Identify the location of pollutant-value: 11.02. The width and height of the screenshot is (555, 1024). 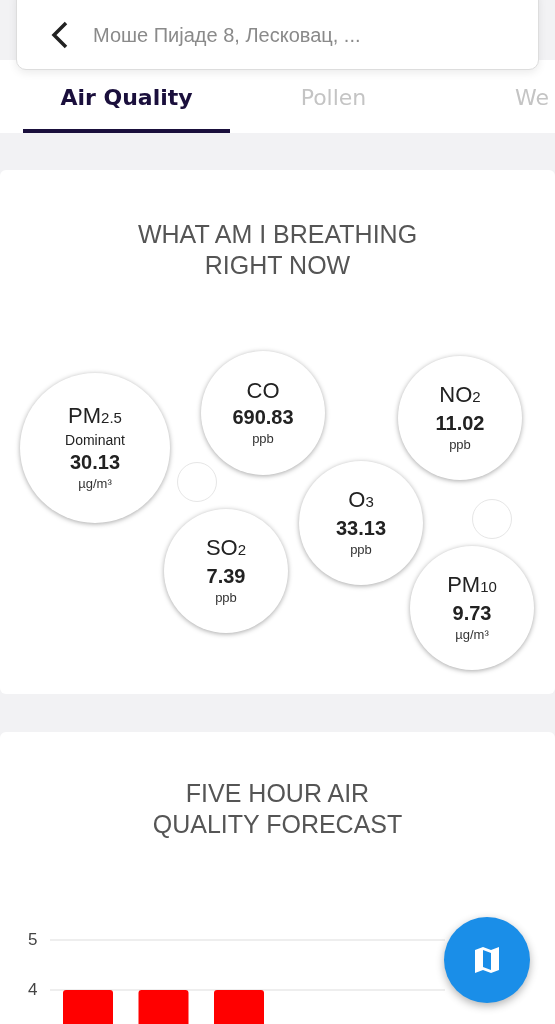
(460, 423).